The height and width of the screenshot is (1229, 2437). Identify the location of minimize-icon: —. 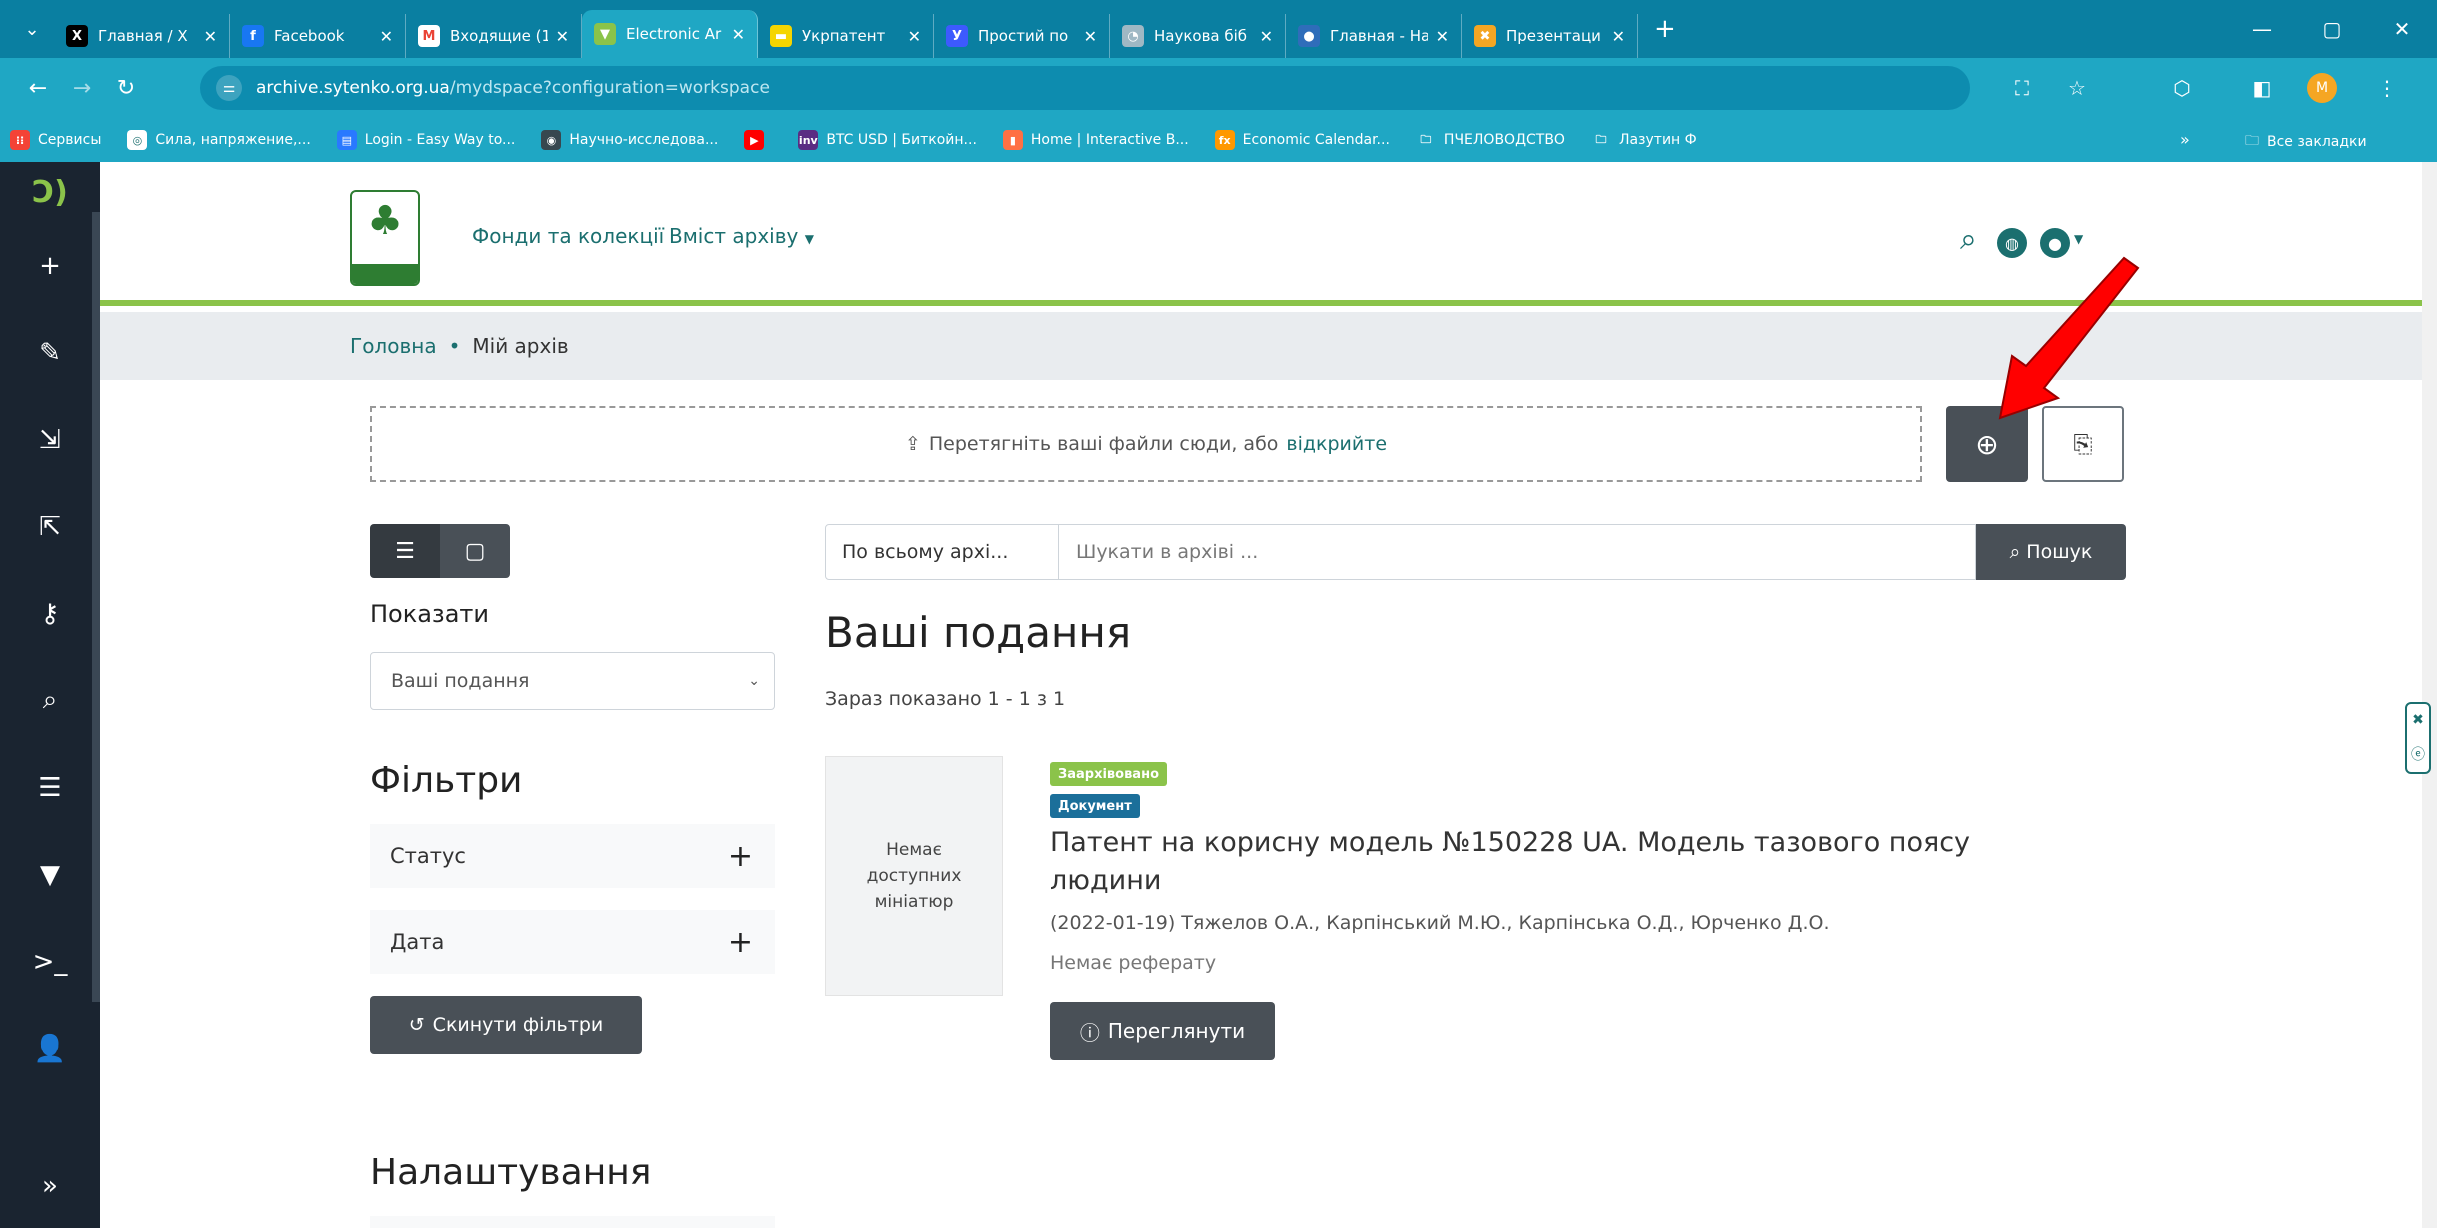
(2262, 29).